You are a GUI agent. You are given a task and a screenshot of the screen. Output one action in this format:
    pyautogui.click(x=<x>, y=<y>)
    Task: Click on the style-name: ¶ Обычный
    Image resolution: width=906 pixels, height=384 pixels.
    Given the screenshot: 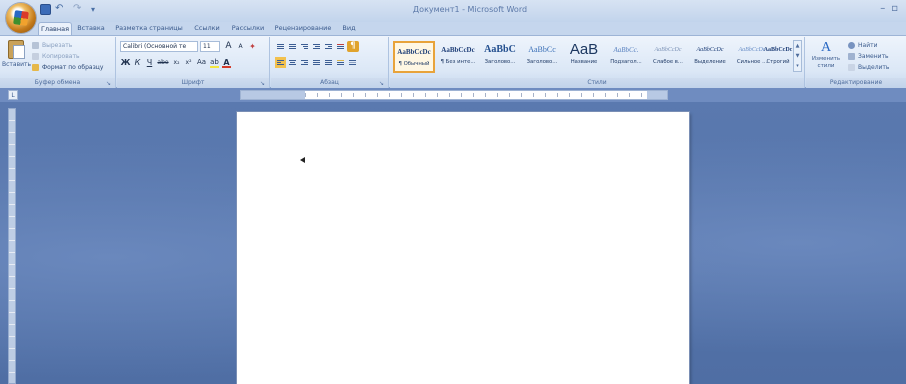 What is the action you would take?
    pyautogui.click(x=414, y=64)
    